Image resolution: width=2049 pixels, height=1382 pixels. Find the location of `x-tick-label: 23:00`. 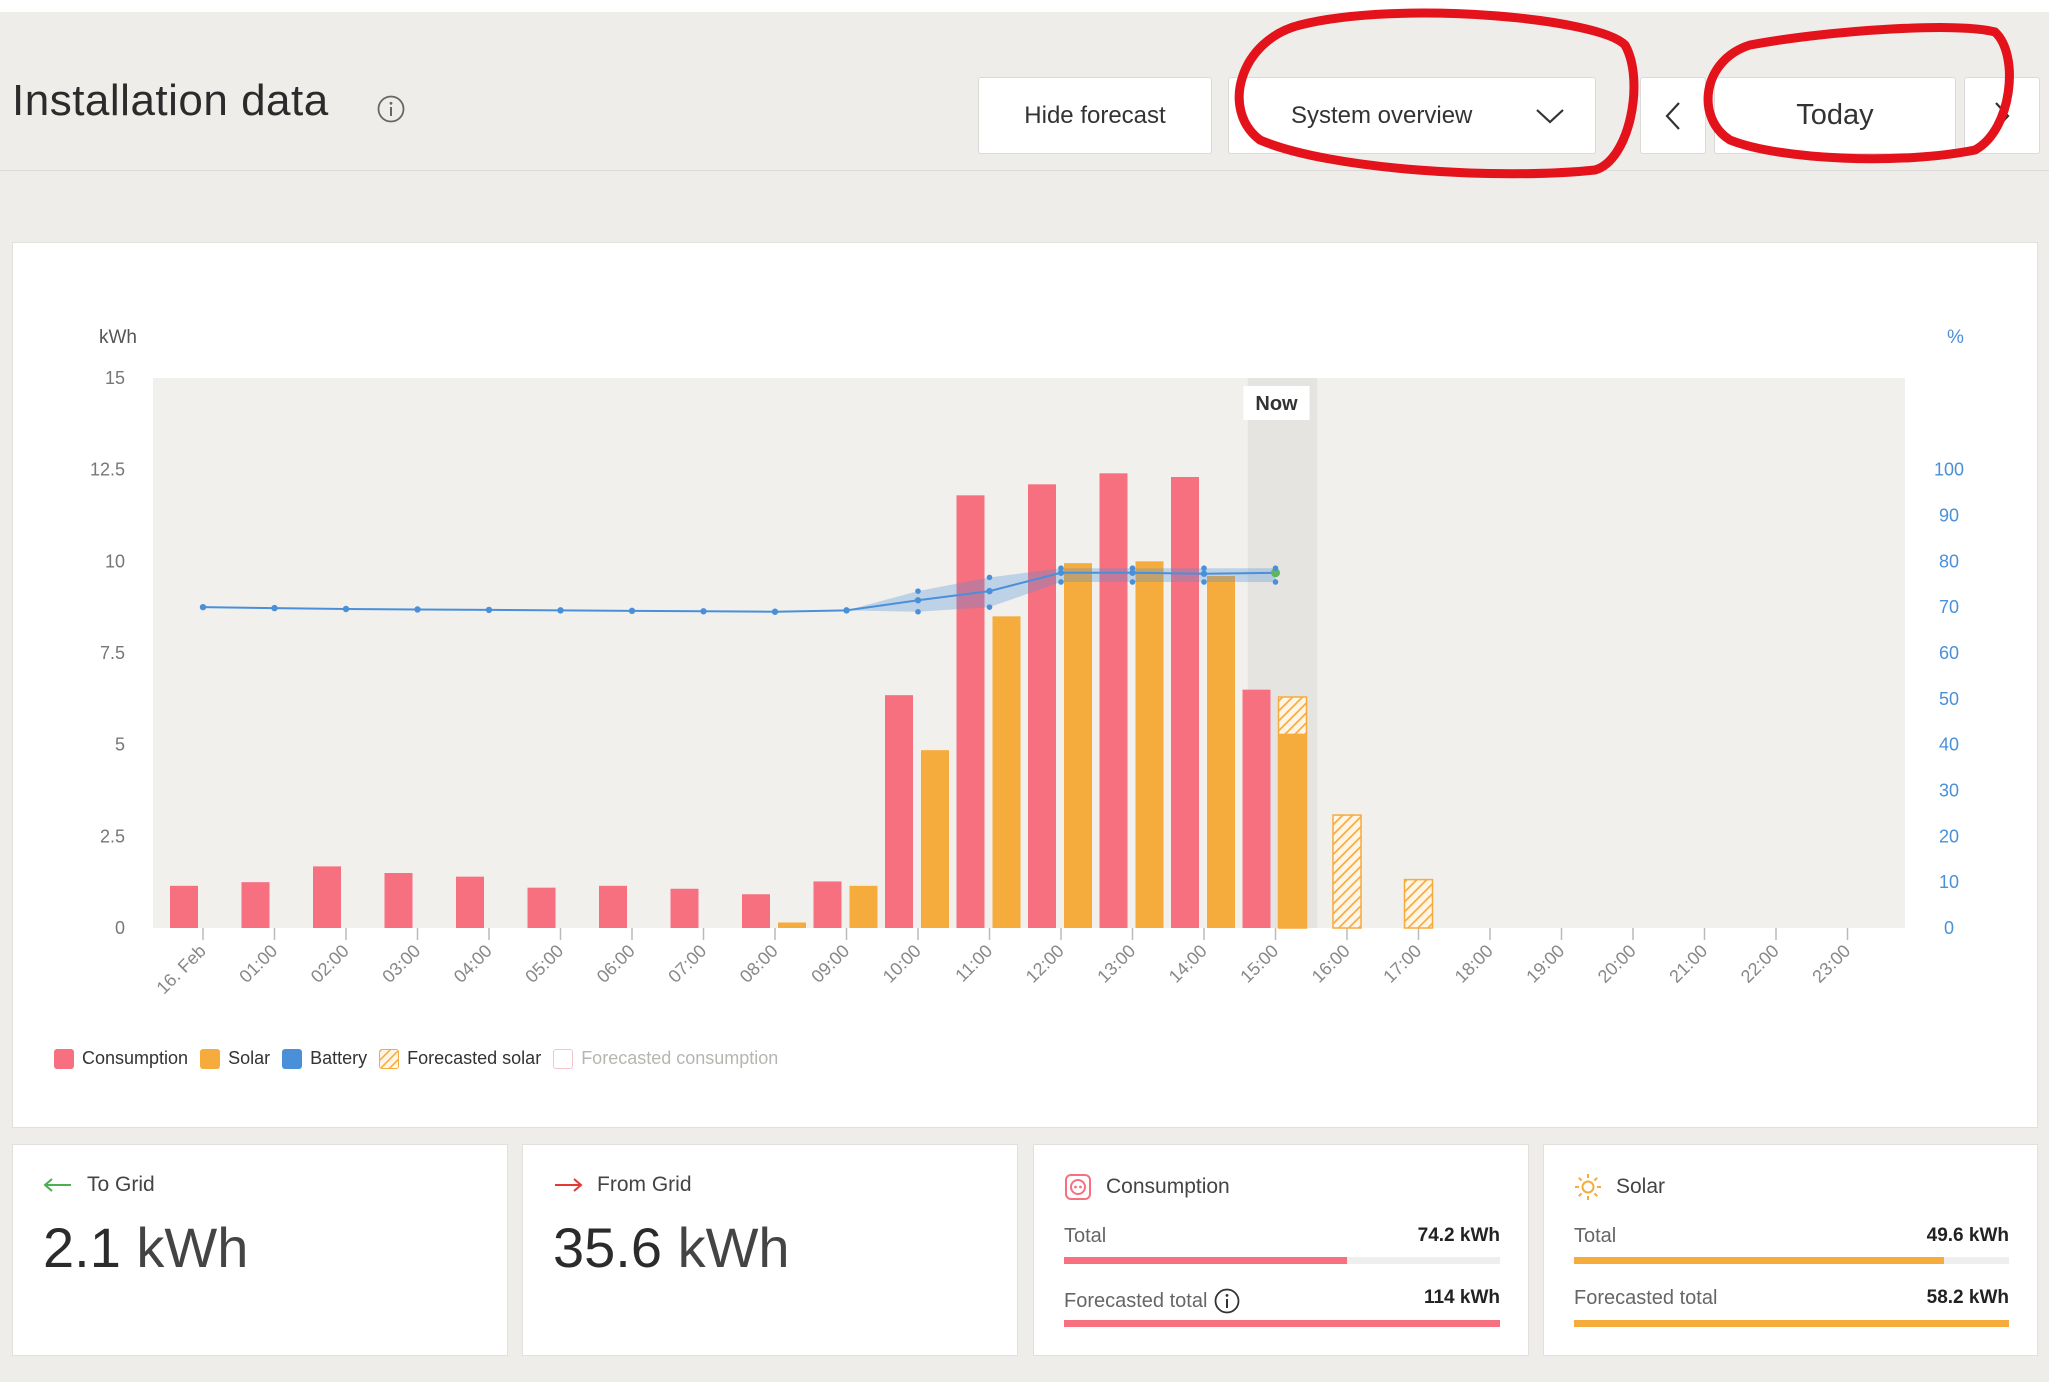

x-tick-label: 23:00 is located at coordinates (1831, 964).